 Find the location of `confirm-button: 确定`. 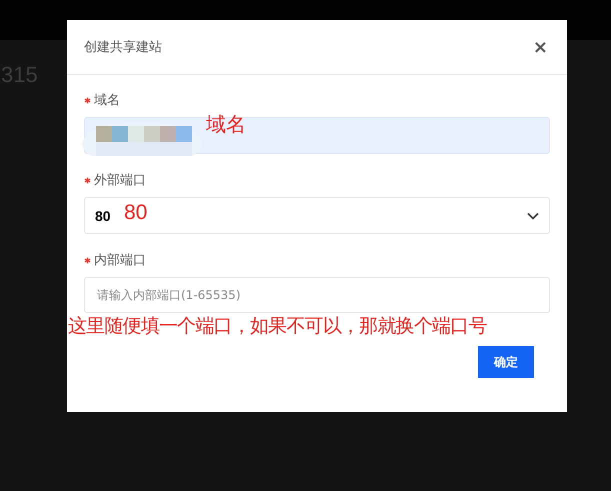

confirm-button: 确定 is located at coordinates (506, 362).